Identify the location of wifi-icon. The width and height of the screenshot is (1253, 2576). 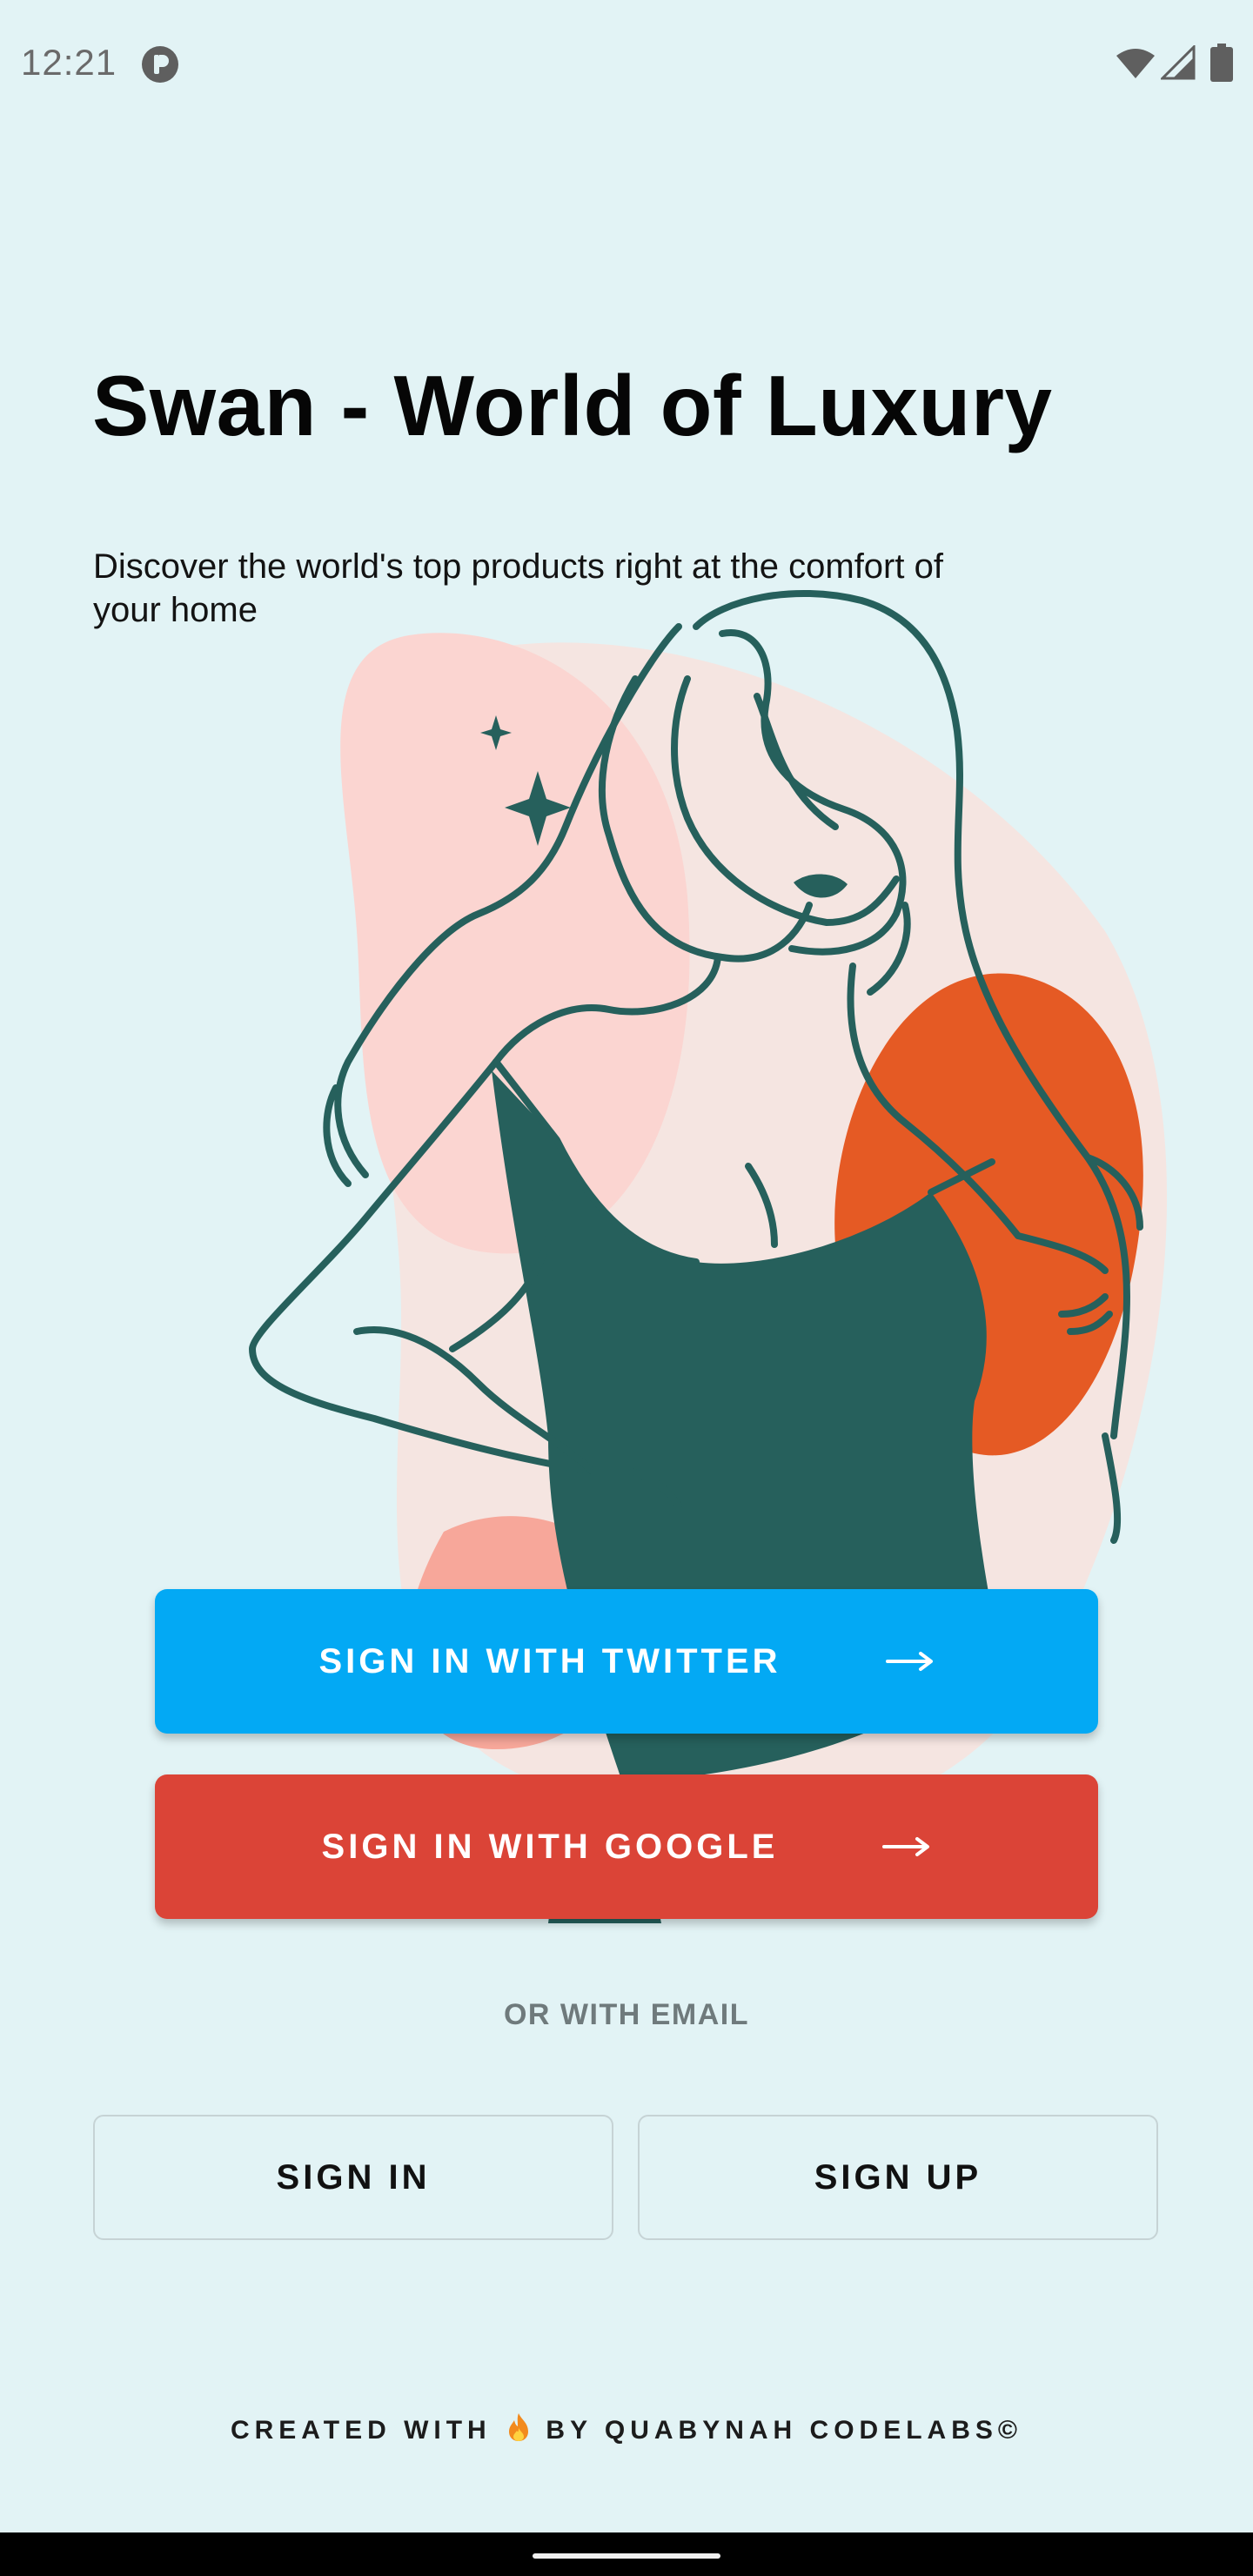
(1135, 63).